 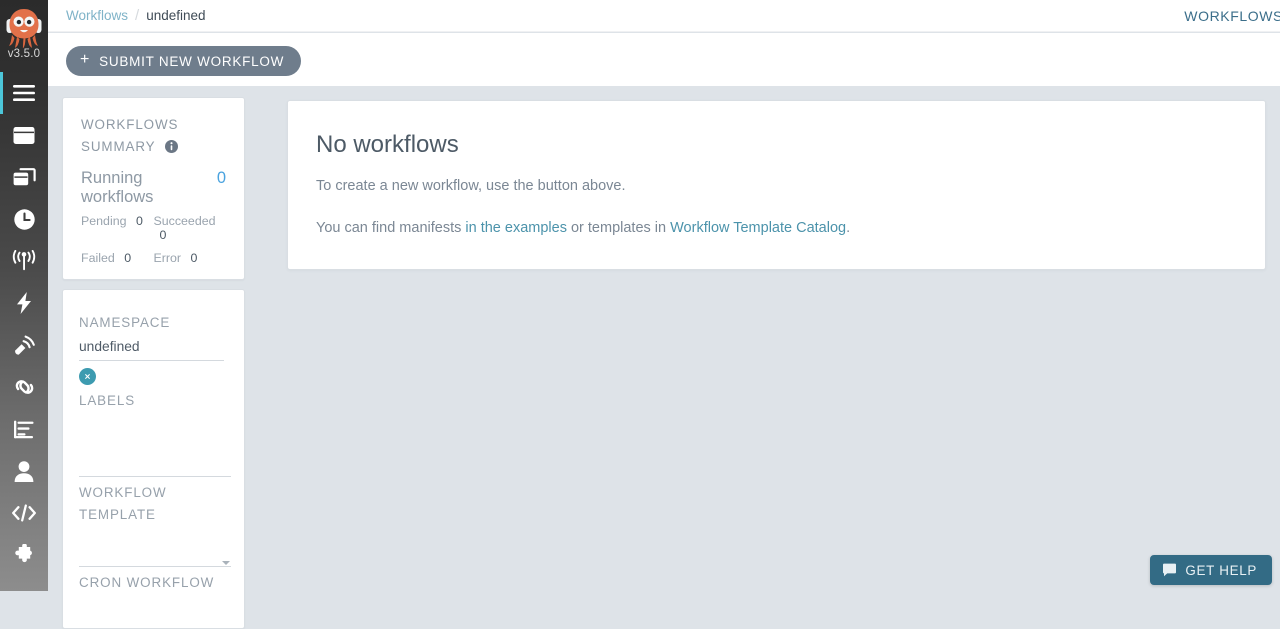 I want to click on left-nav-rail: v3.5.0, so click(x=24, y=295).